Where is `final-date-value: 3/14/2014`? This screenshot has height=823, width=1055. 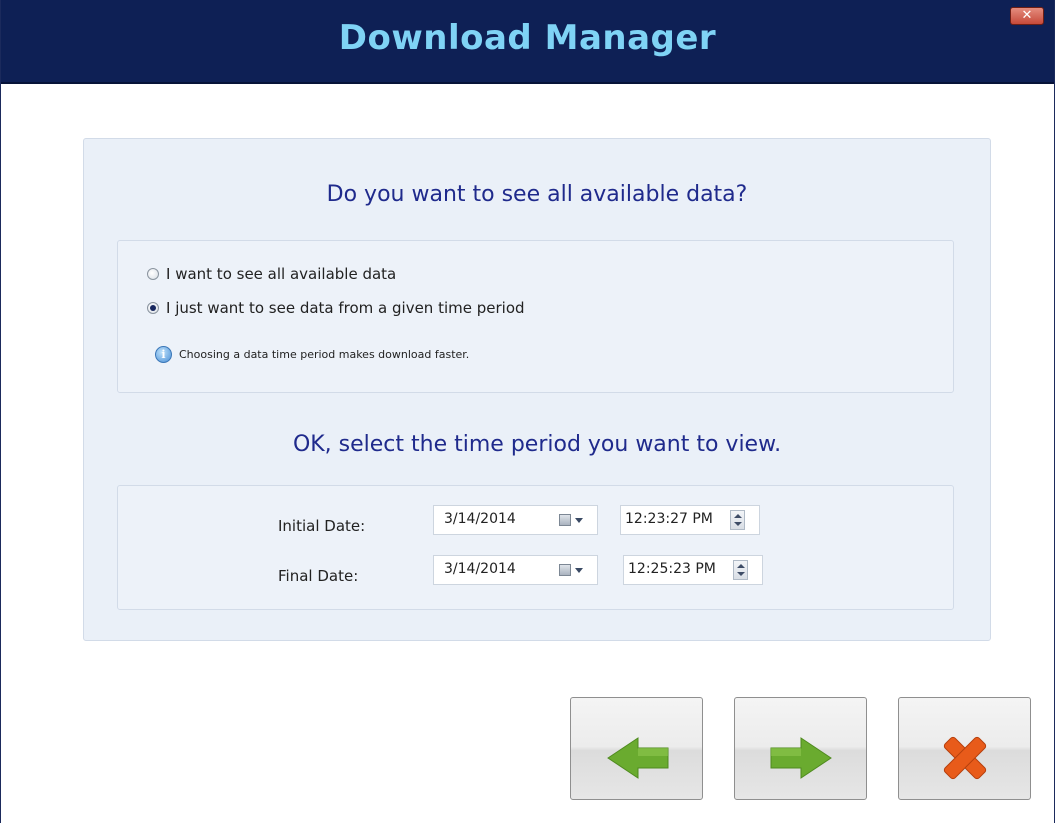
final-date-value: 3/14/2014 is located at coordinates (480, 569).